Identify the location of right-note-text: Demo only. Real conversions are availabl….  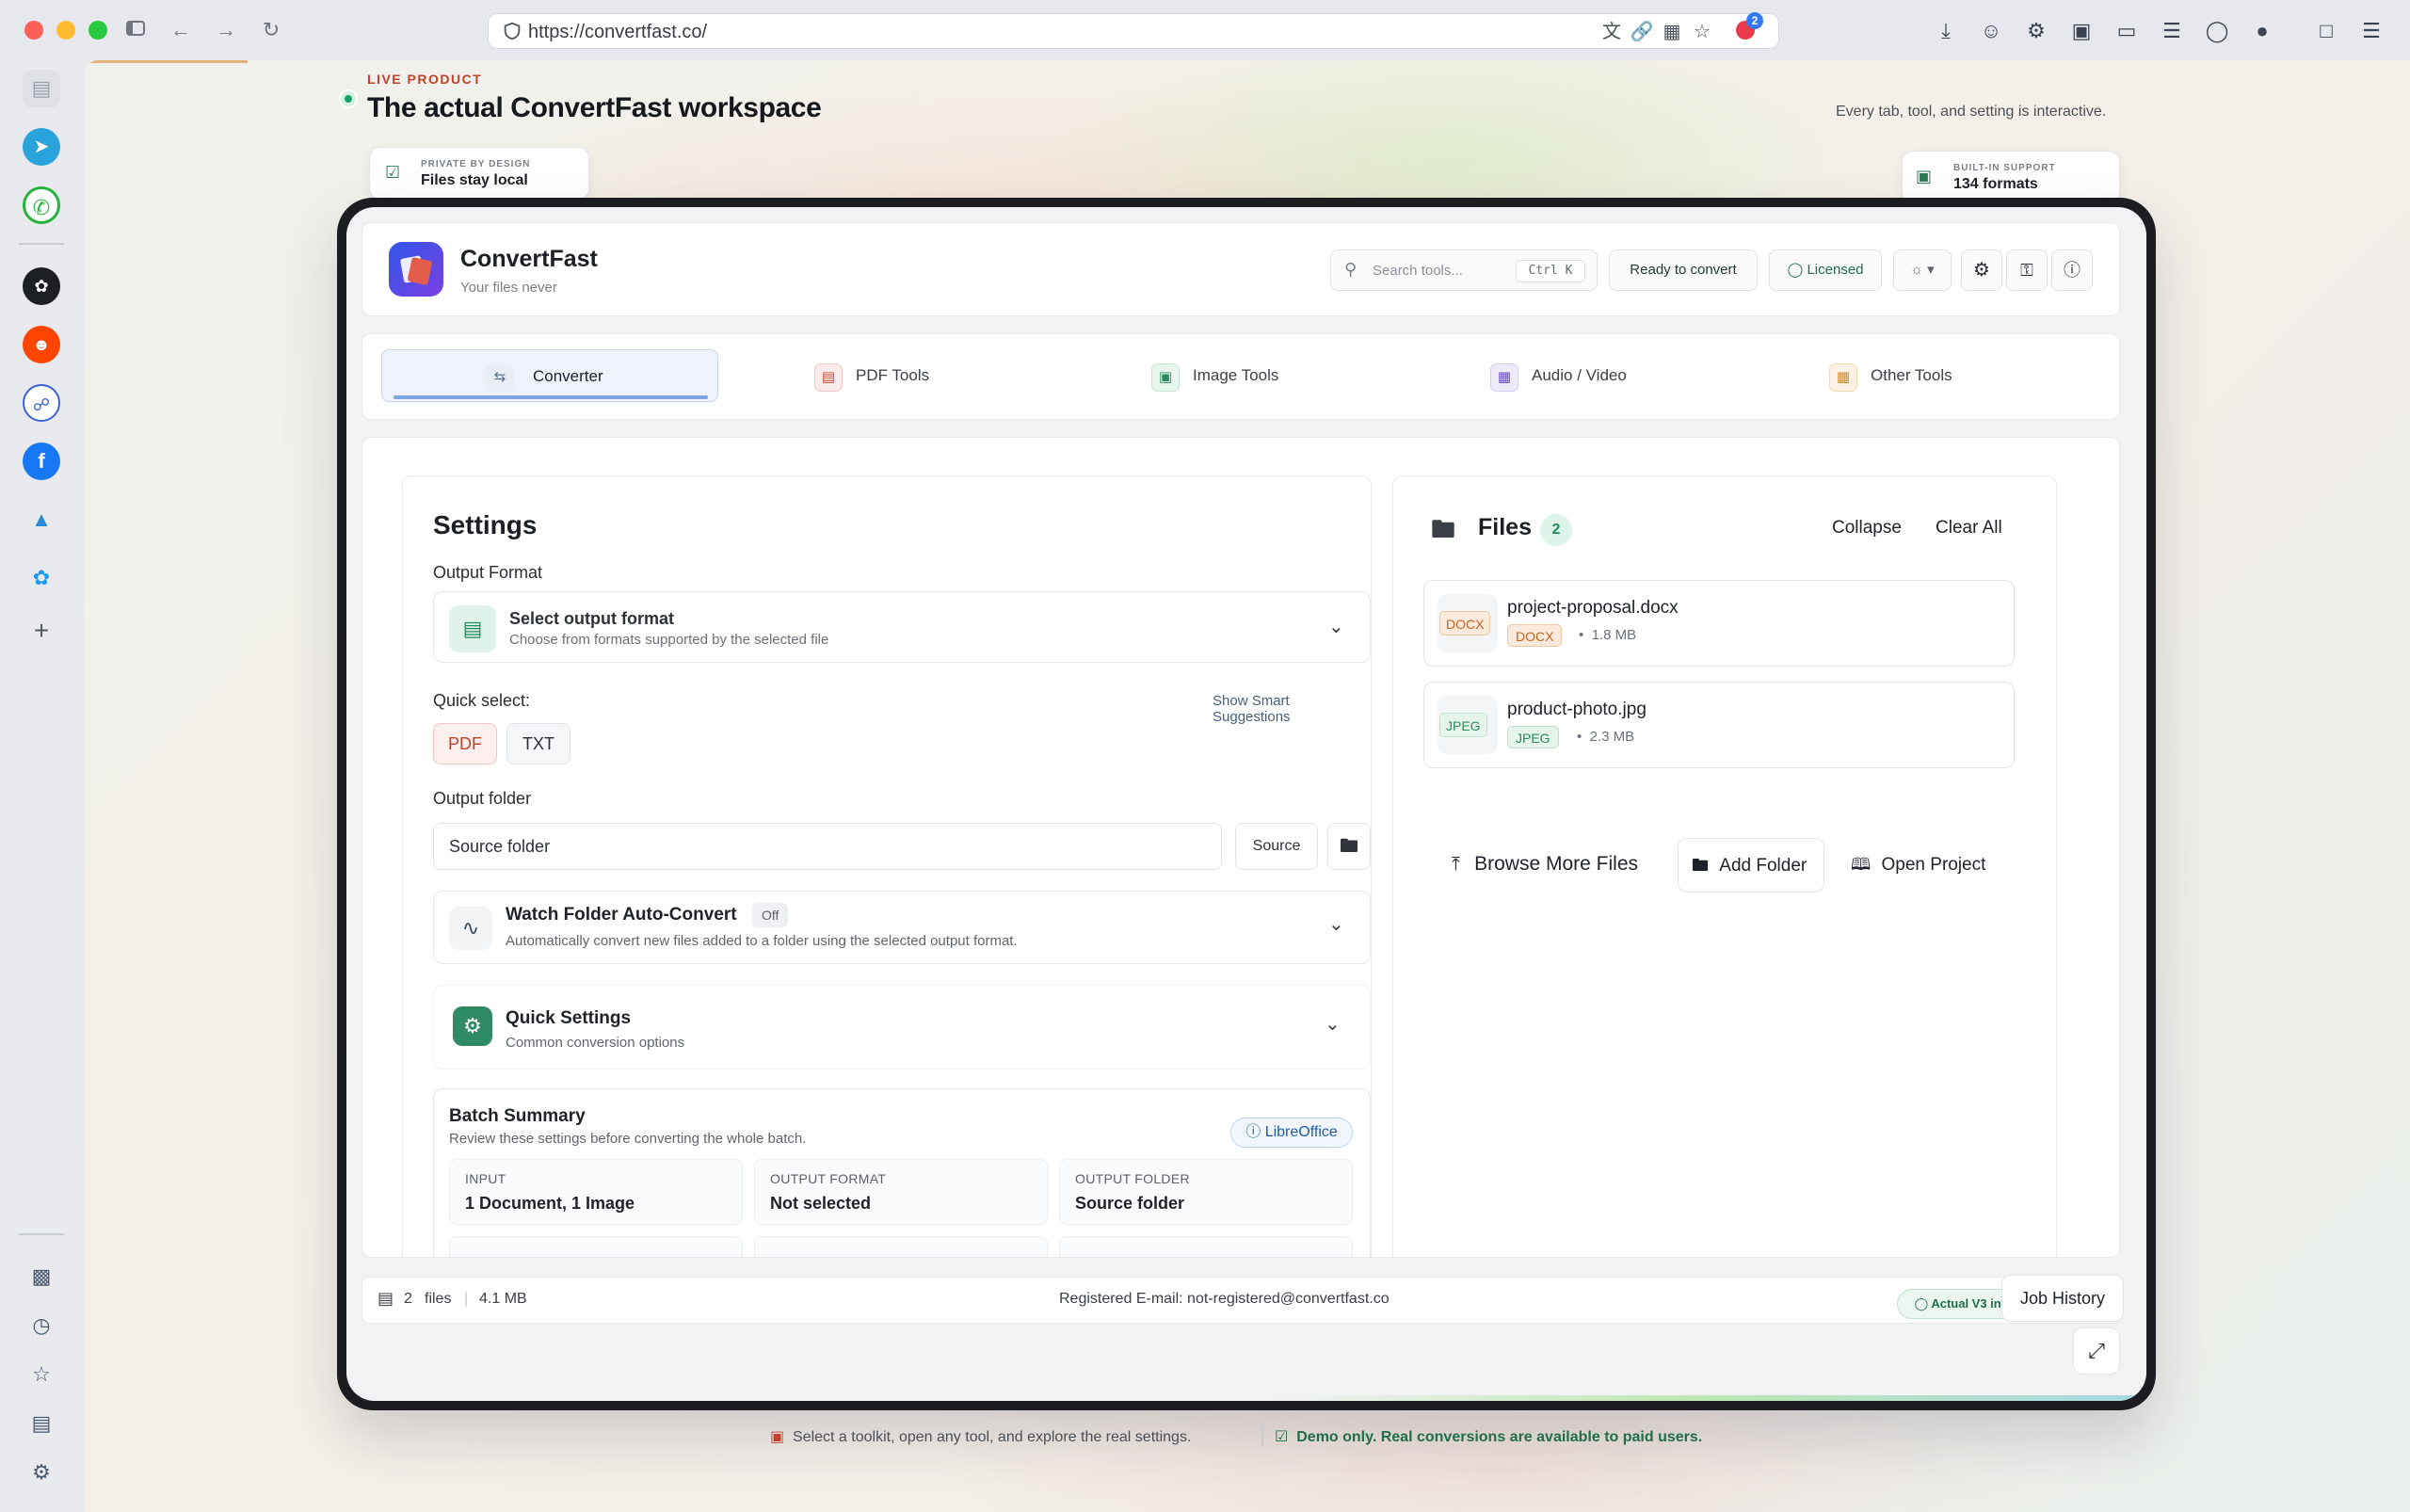
(1499, 1437).